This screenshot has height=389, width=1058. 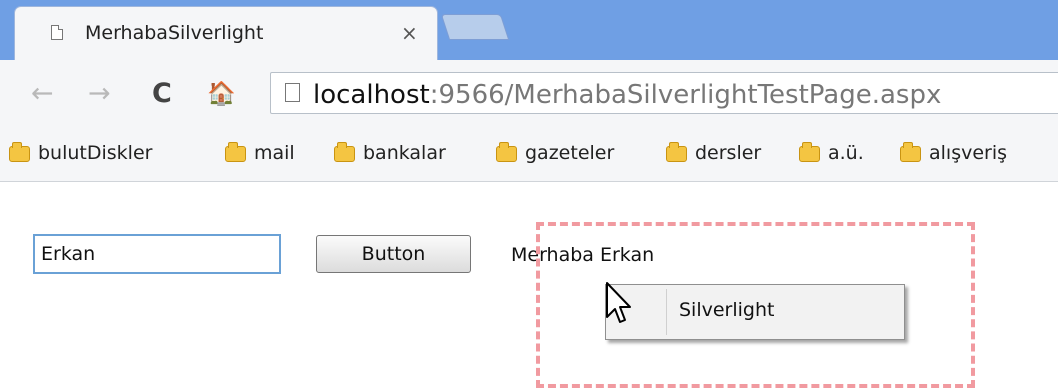 What do you see at coordinates (404, 153) in the screenshot?
I see `bookmark-label: bankalar` at bounding box center [404, 153].